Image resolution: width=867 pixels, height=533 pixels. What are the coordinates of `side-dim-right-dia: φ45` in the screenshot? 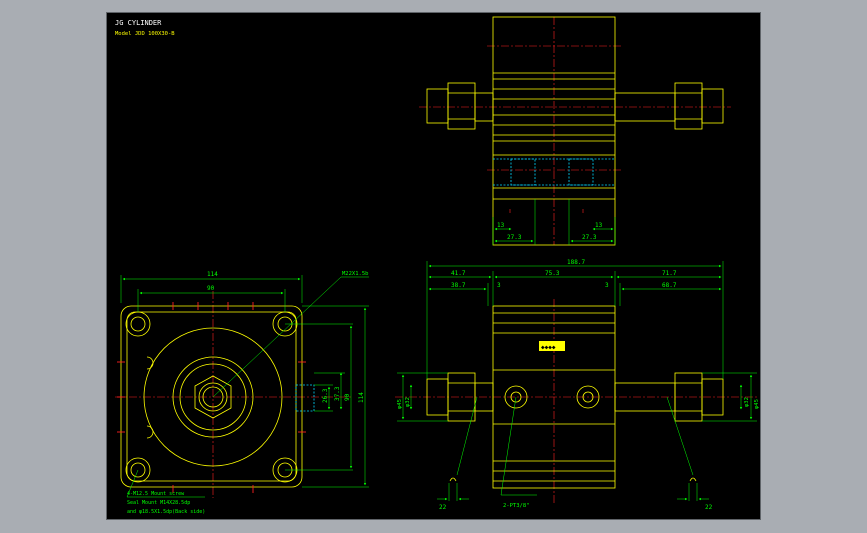 It's located at (757, 404).